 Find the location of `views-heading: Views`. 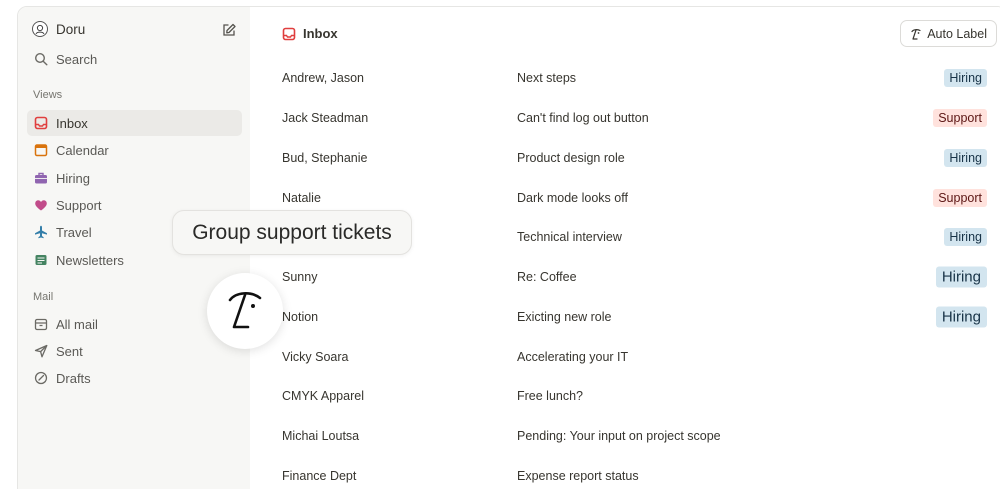

views-heading: Views is located at coordinates (48, 95).